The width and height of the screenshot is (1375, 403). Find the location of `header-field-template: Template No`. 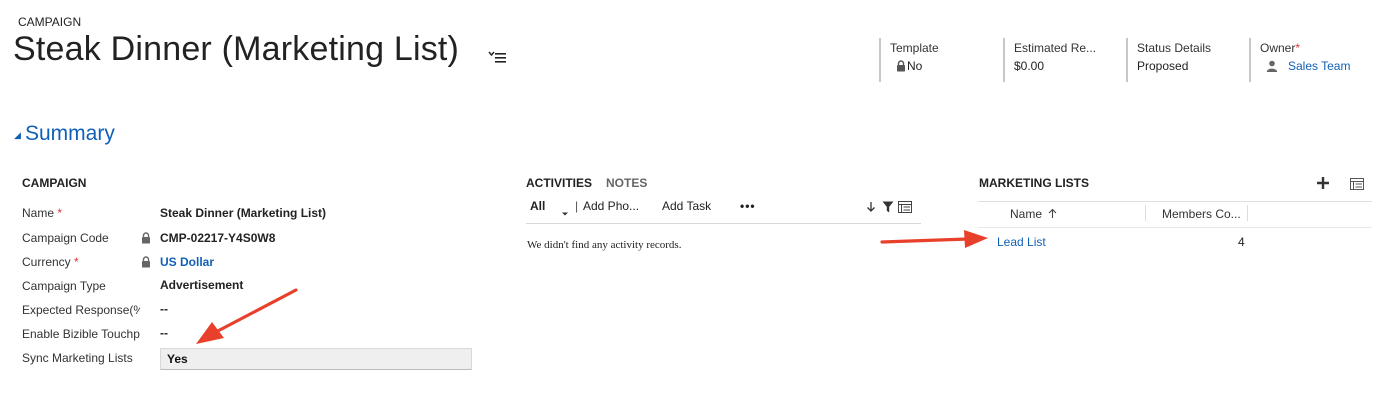

header-field-template: Template No is located at coordinates (939, 60).